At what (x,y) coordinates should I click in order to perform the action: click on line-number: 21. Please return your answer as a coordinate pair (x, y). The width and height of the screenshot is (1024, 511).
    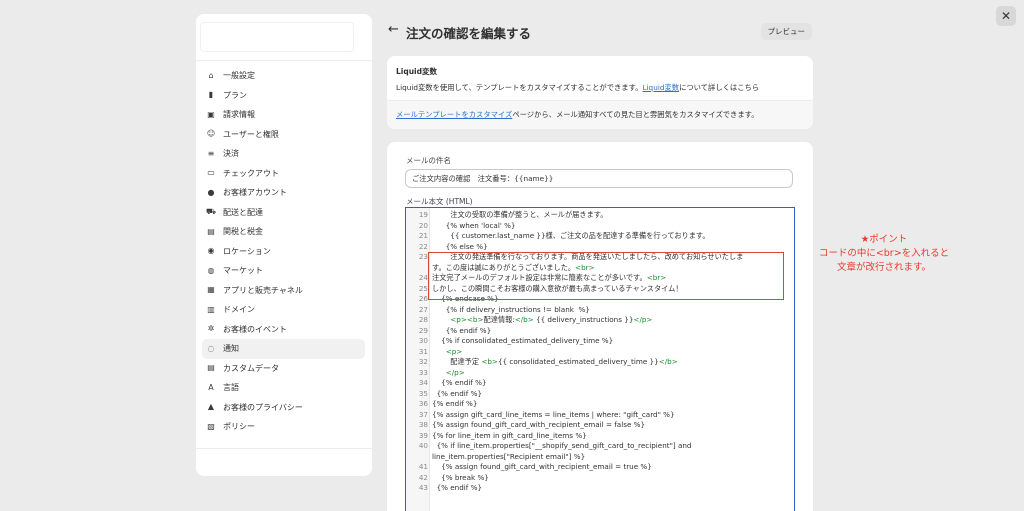
    Looking at the image, I should click on (423, 235).